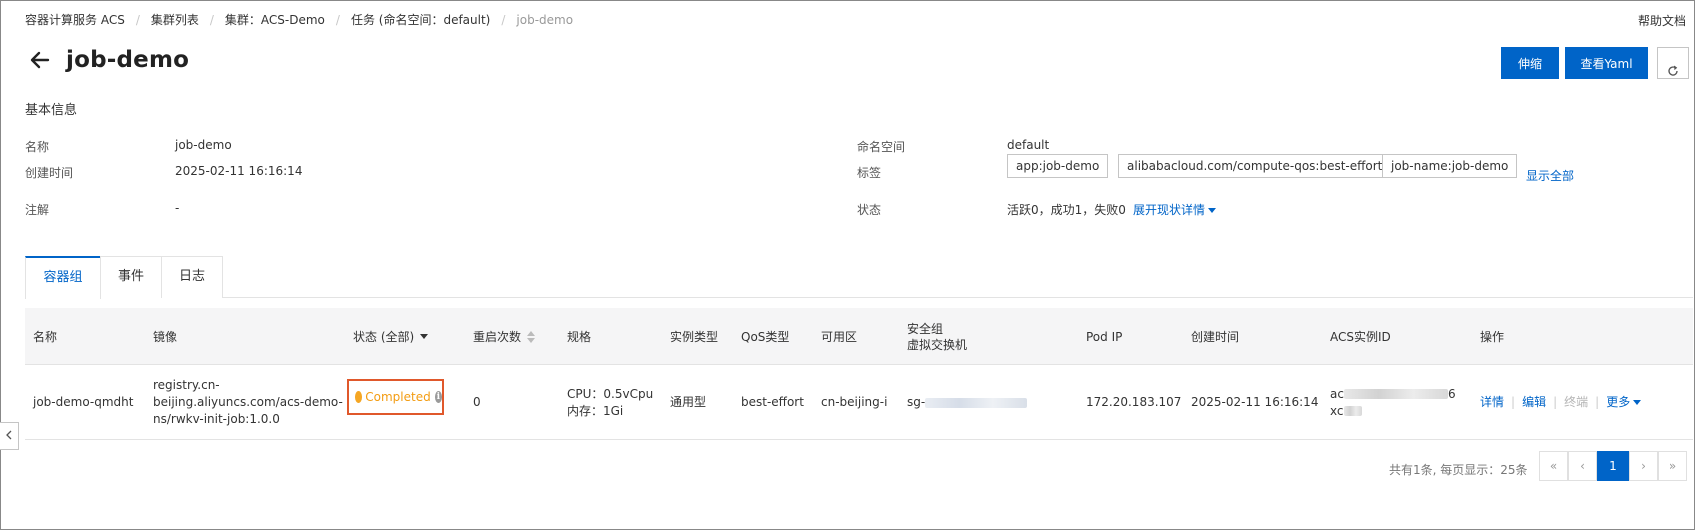  Describe the element at coordinates (216, 419) in the screenshot. I see `image-line: ns/rwkv-init-job:1.0.0` at that location.